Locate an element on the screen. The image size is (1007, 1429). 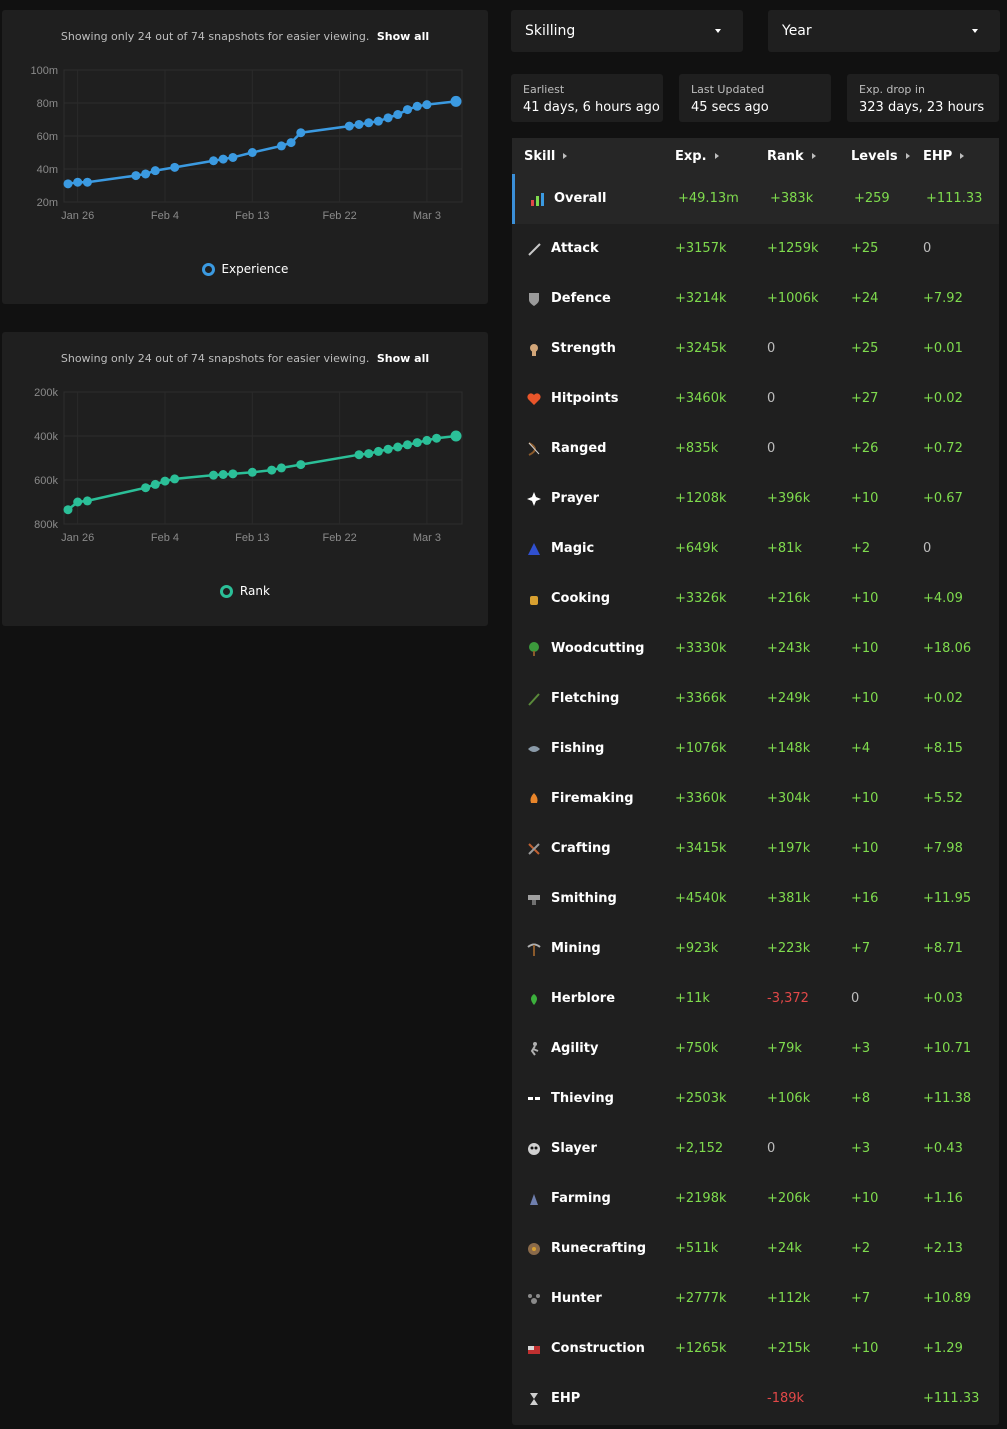
rank-legend: Rank is located at coordinates (245, 591).